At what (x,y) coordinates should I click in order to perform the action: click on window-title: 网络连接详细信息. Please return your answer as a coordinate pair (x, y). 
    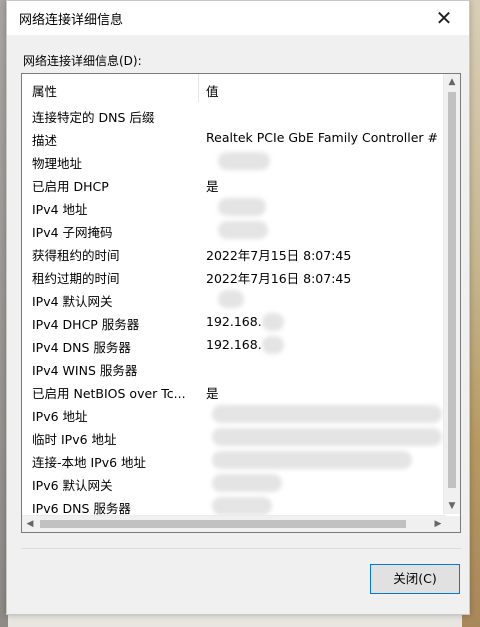
    Looking at the image, I should click on (71, 20).